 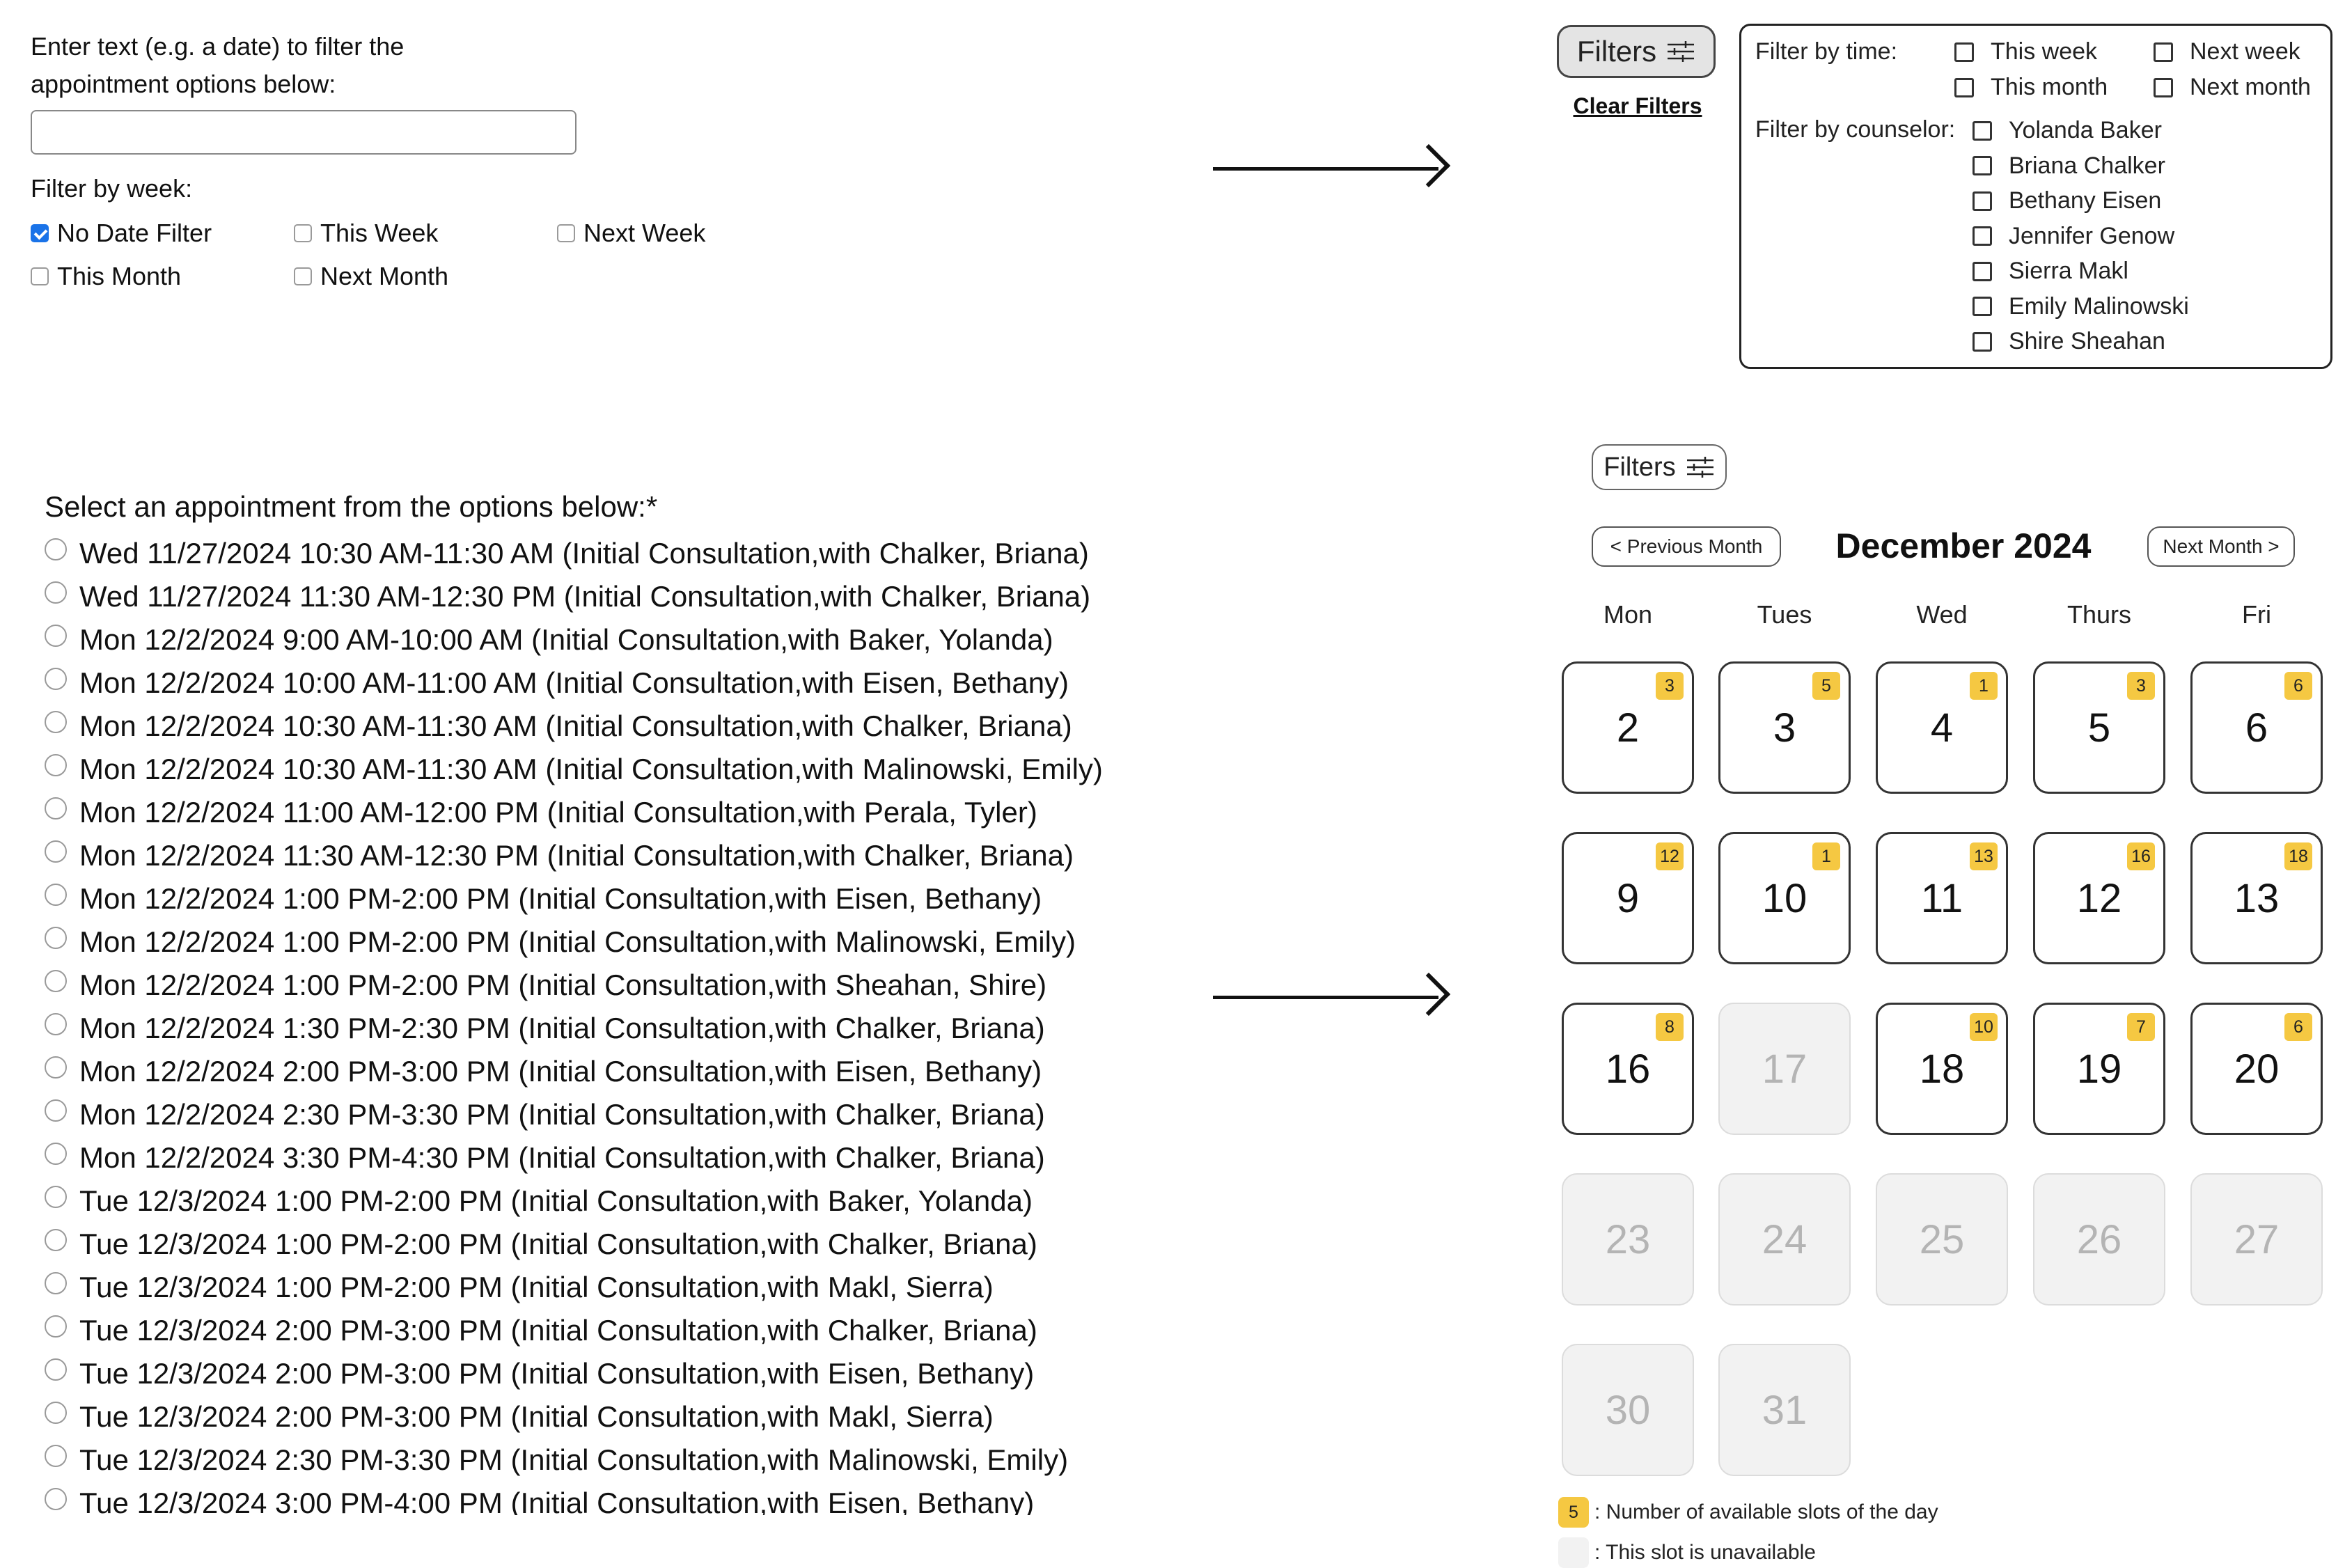 What do you see at coordinates (2069, 341) in the screenshot?
I see `counselor-option: Shire Sheahan` at bounding box center [2069, 341].